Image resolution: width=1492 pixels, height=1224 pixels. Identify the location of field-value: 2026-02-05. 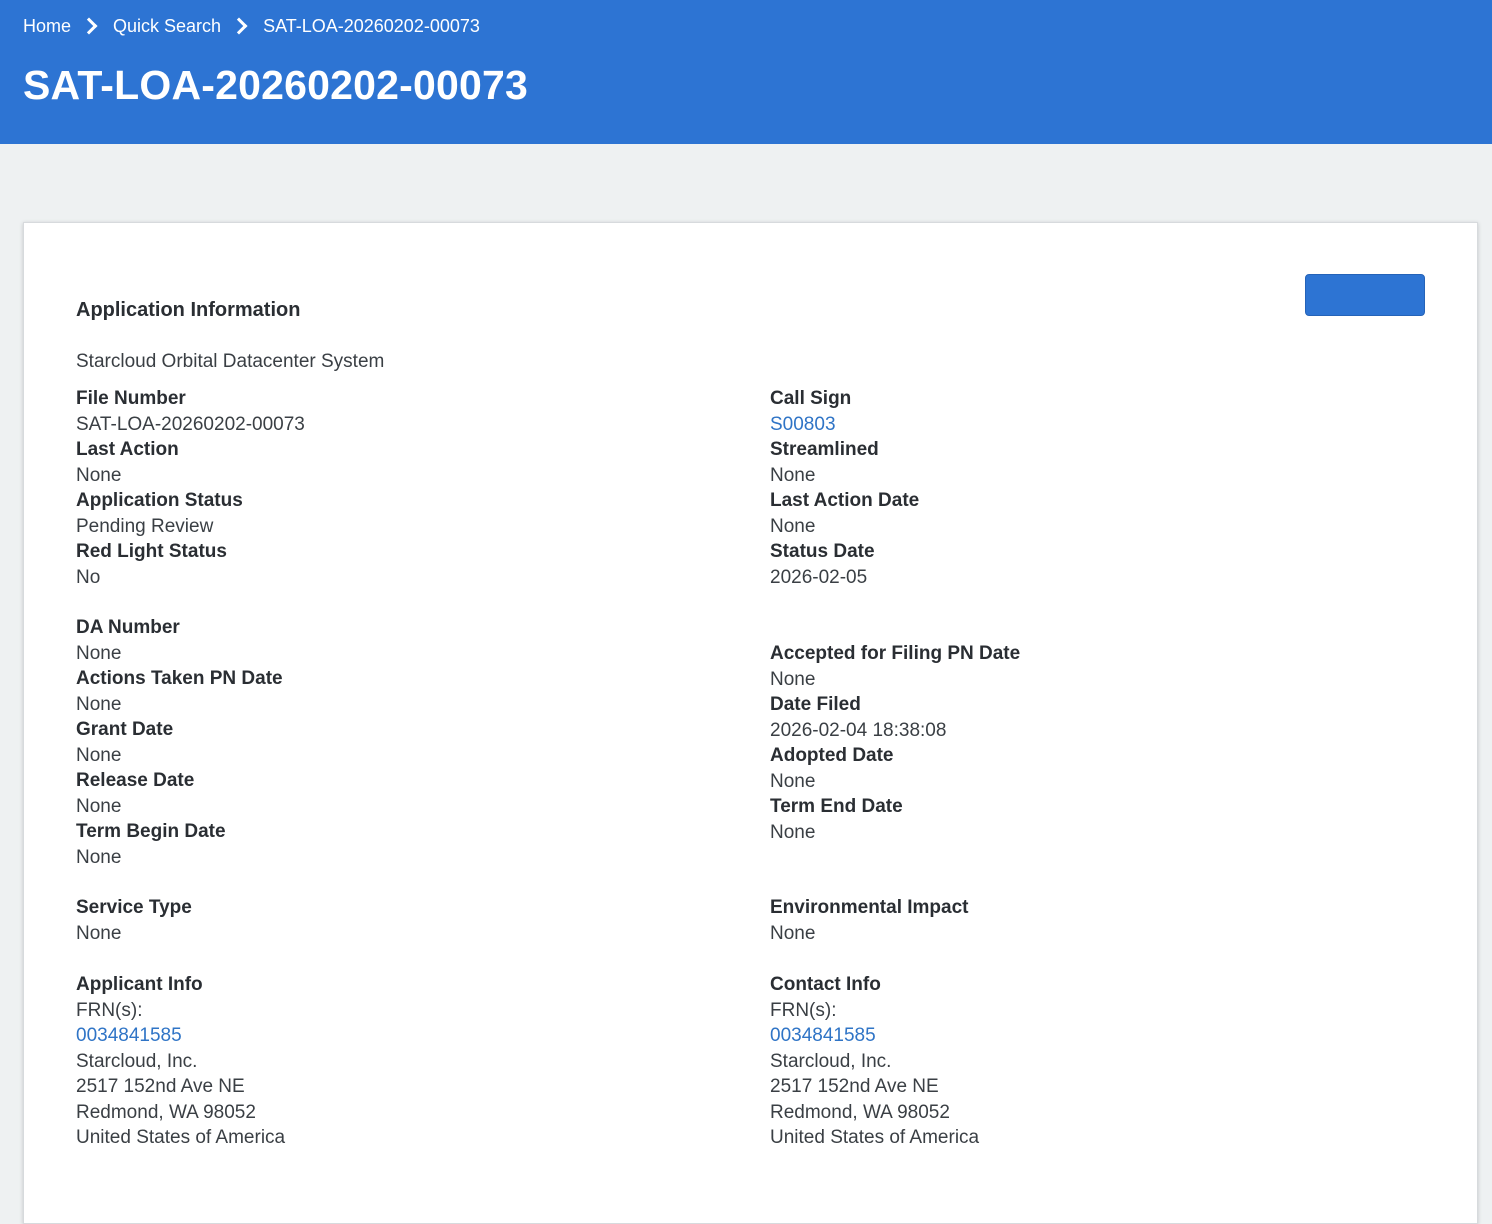
(819, 577).